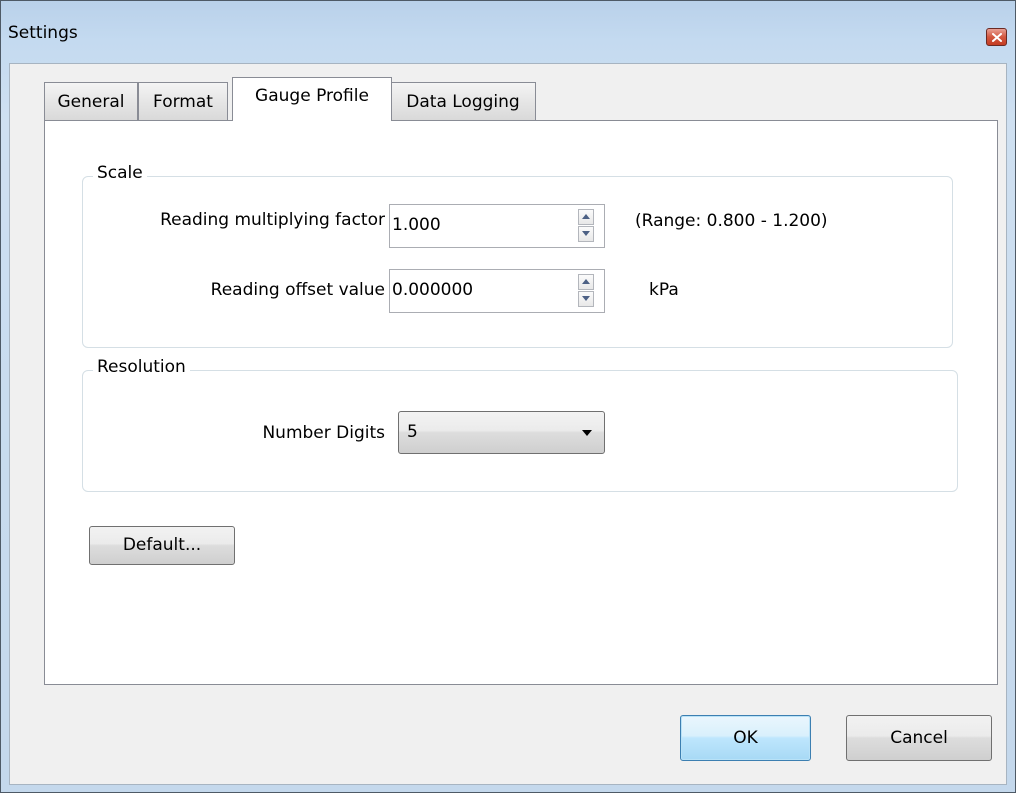  Describe the element at coordinates (508, 31) in the screenshot. I see `title-bar: Settings` at that location.